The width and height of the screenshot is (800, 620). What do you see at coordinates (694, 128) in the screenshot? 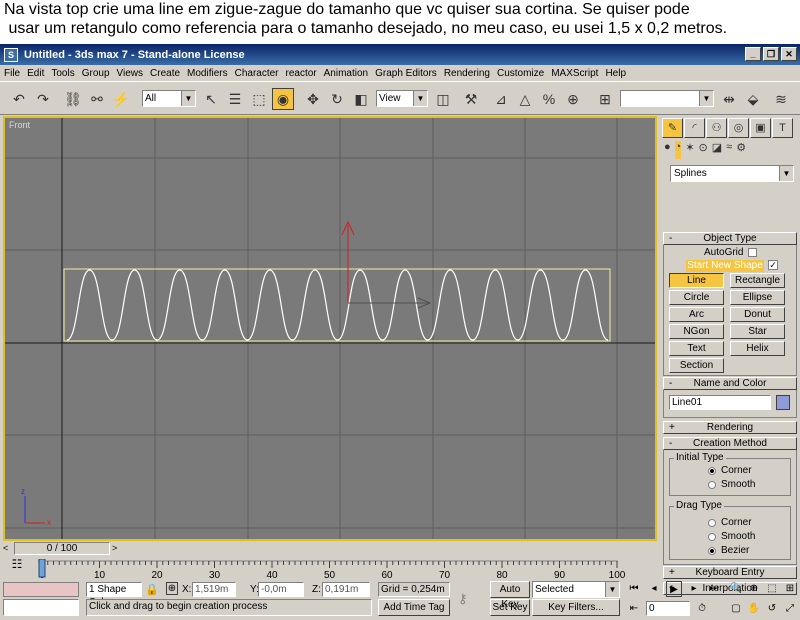
I see `modify-tab-icon: ◜` at bounding box center [694, 128].